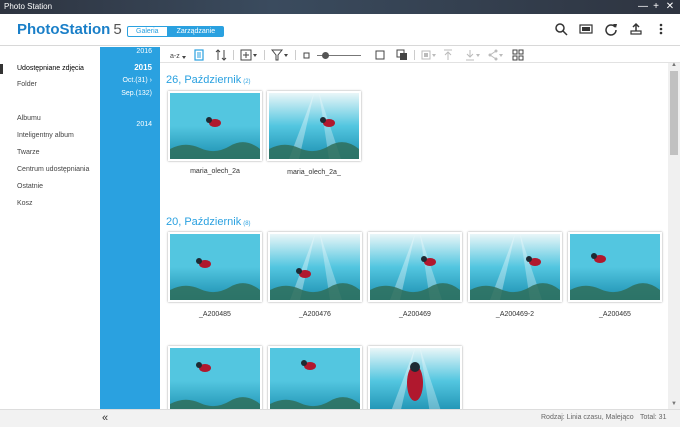 Image resolution: width=680 pixels, height=427 pixels. Describe the element at coordinates (473, 55) in the screenshot. I see `download-icon` at that location.